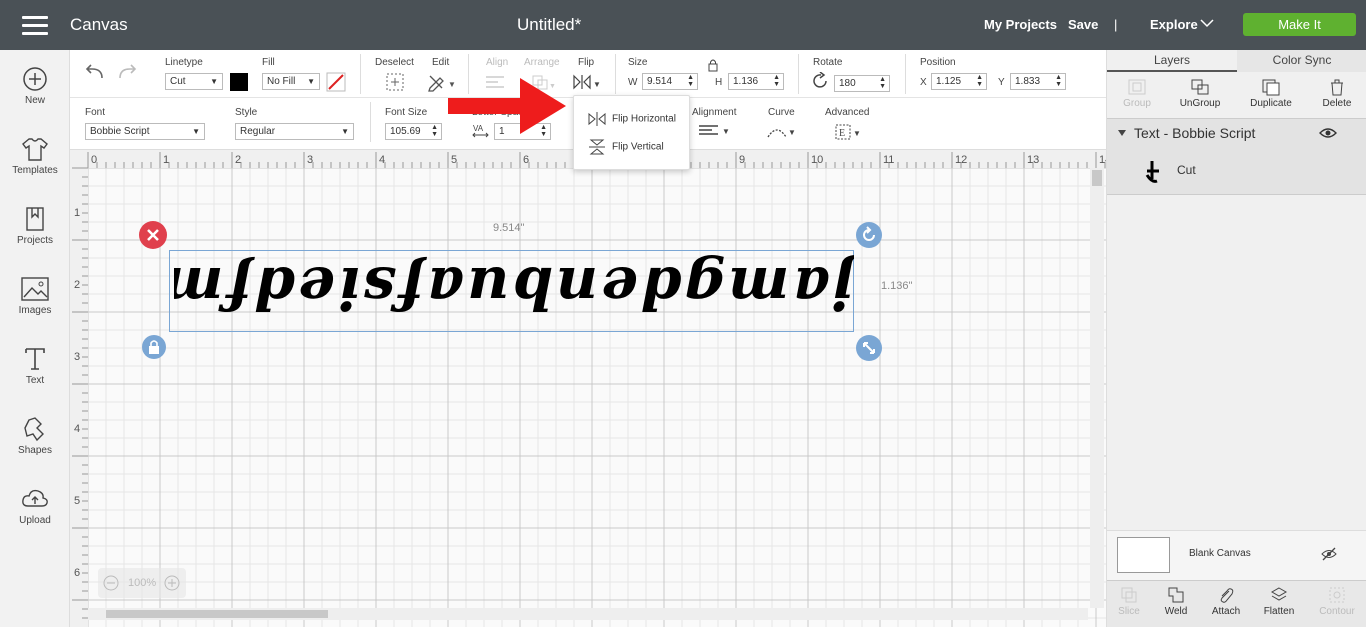 The width and height of the screenshot is (1366, 627). Describe the element at coordinates (178, 81) in the screenshot. I see `linetype-value: Cut` at that location.